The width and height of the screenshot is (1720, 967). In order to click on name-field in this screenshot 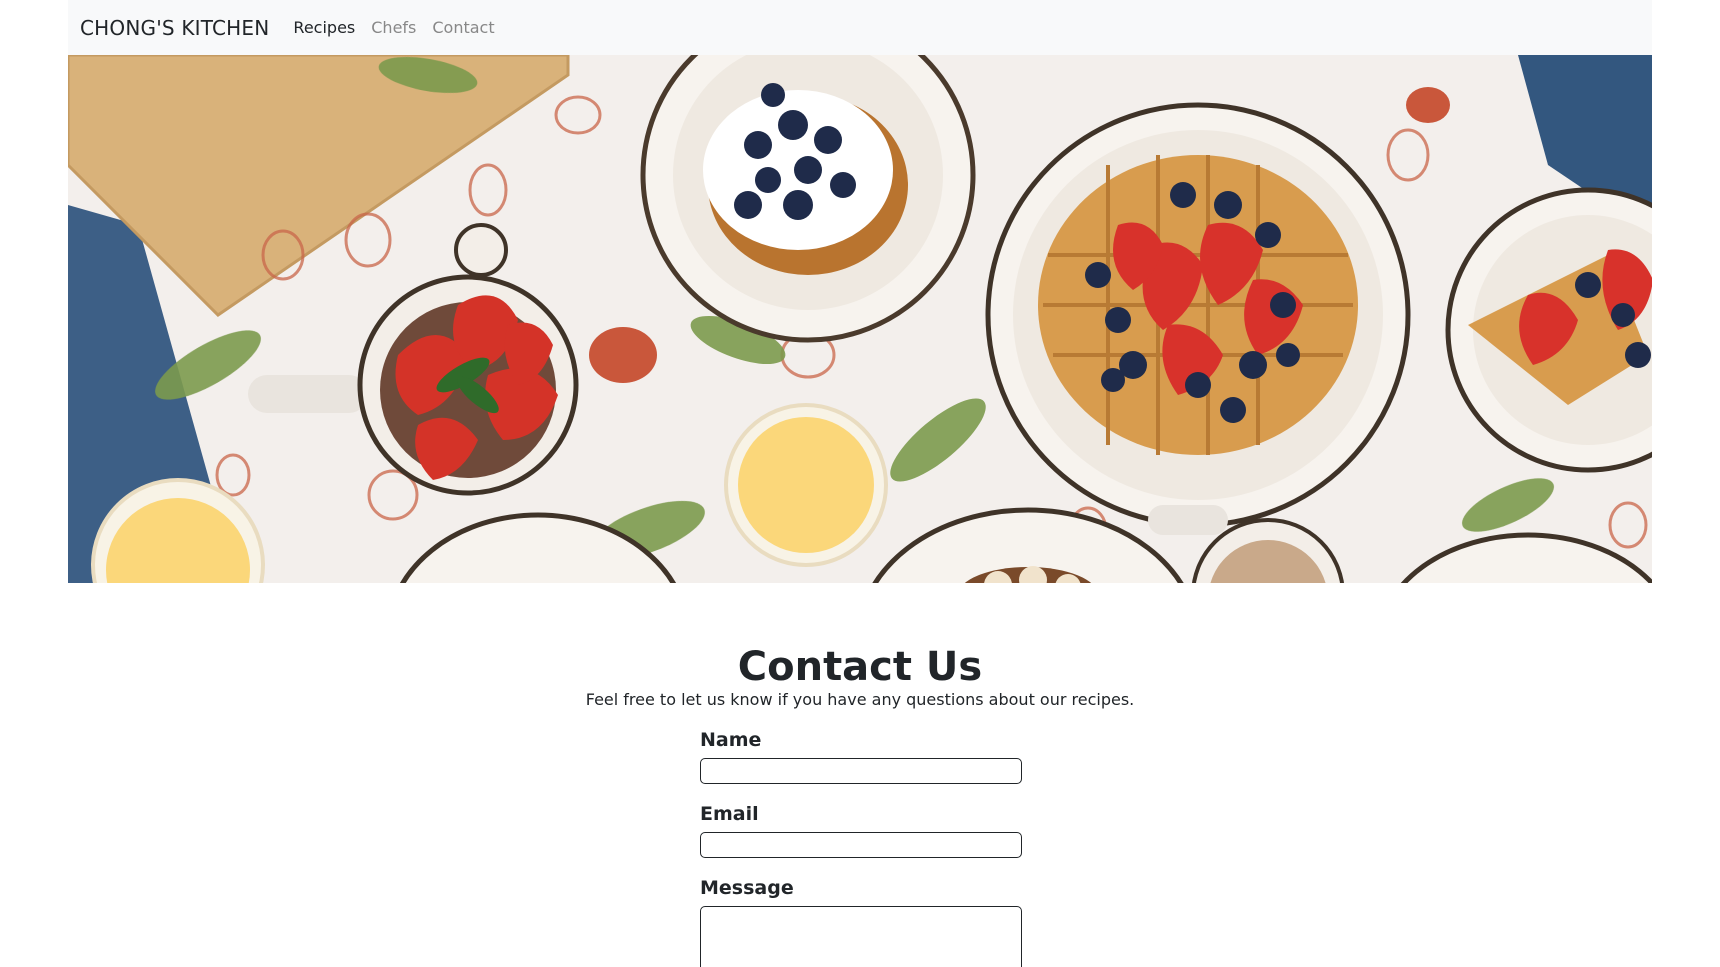, I will do `click(861, 771)`.